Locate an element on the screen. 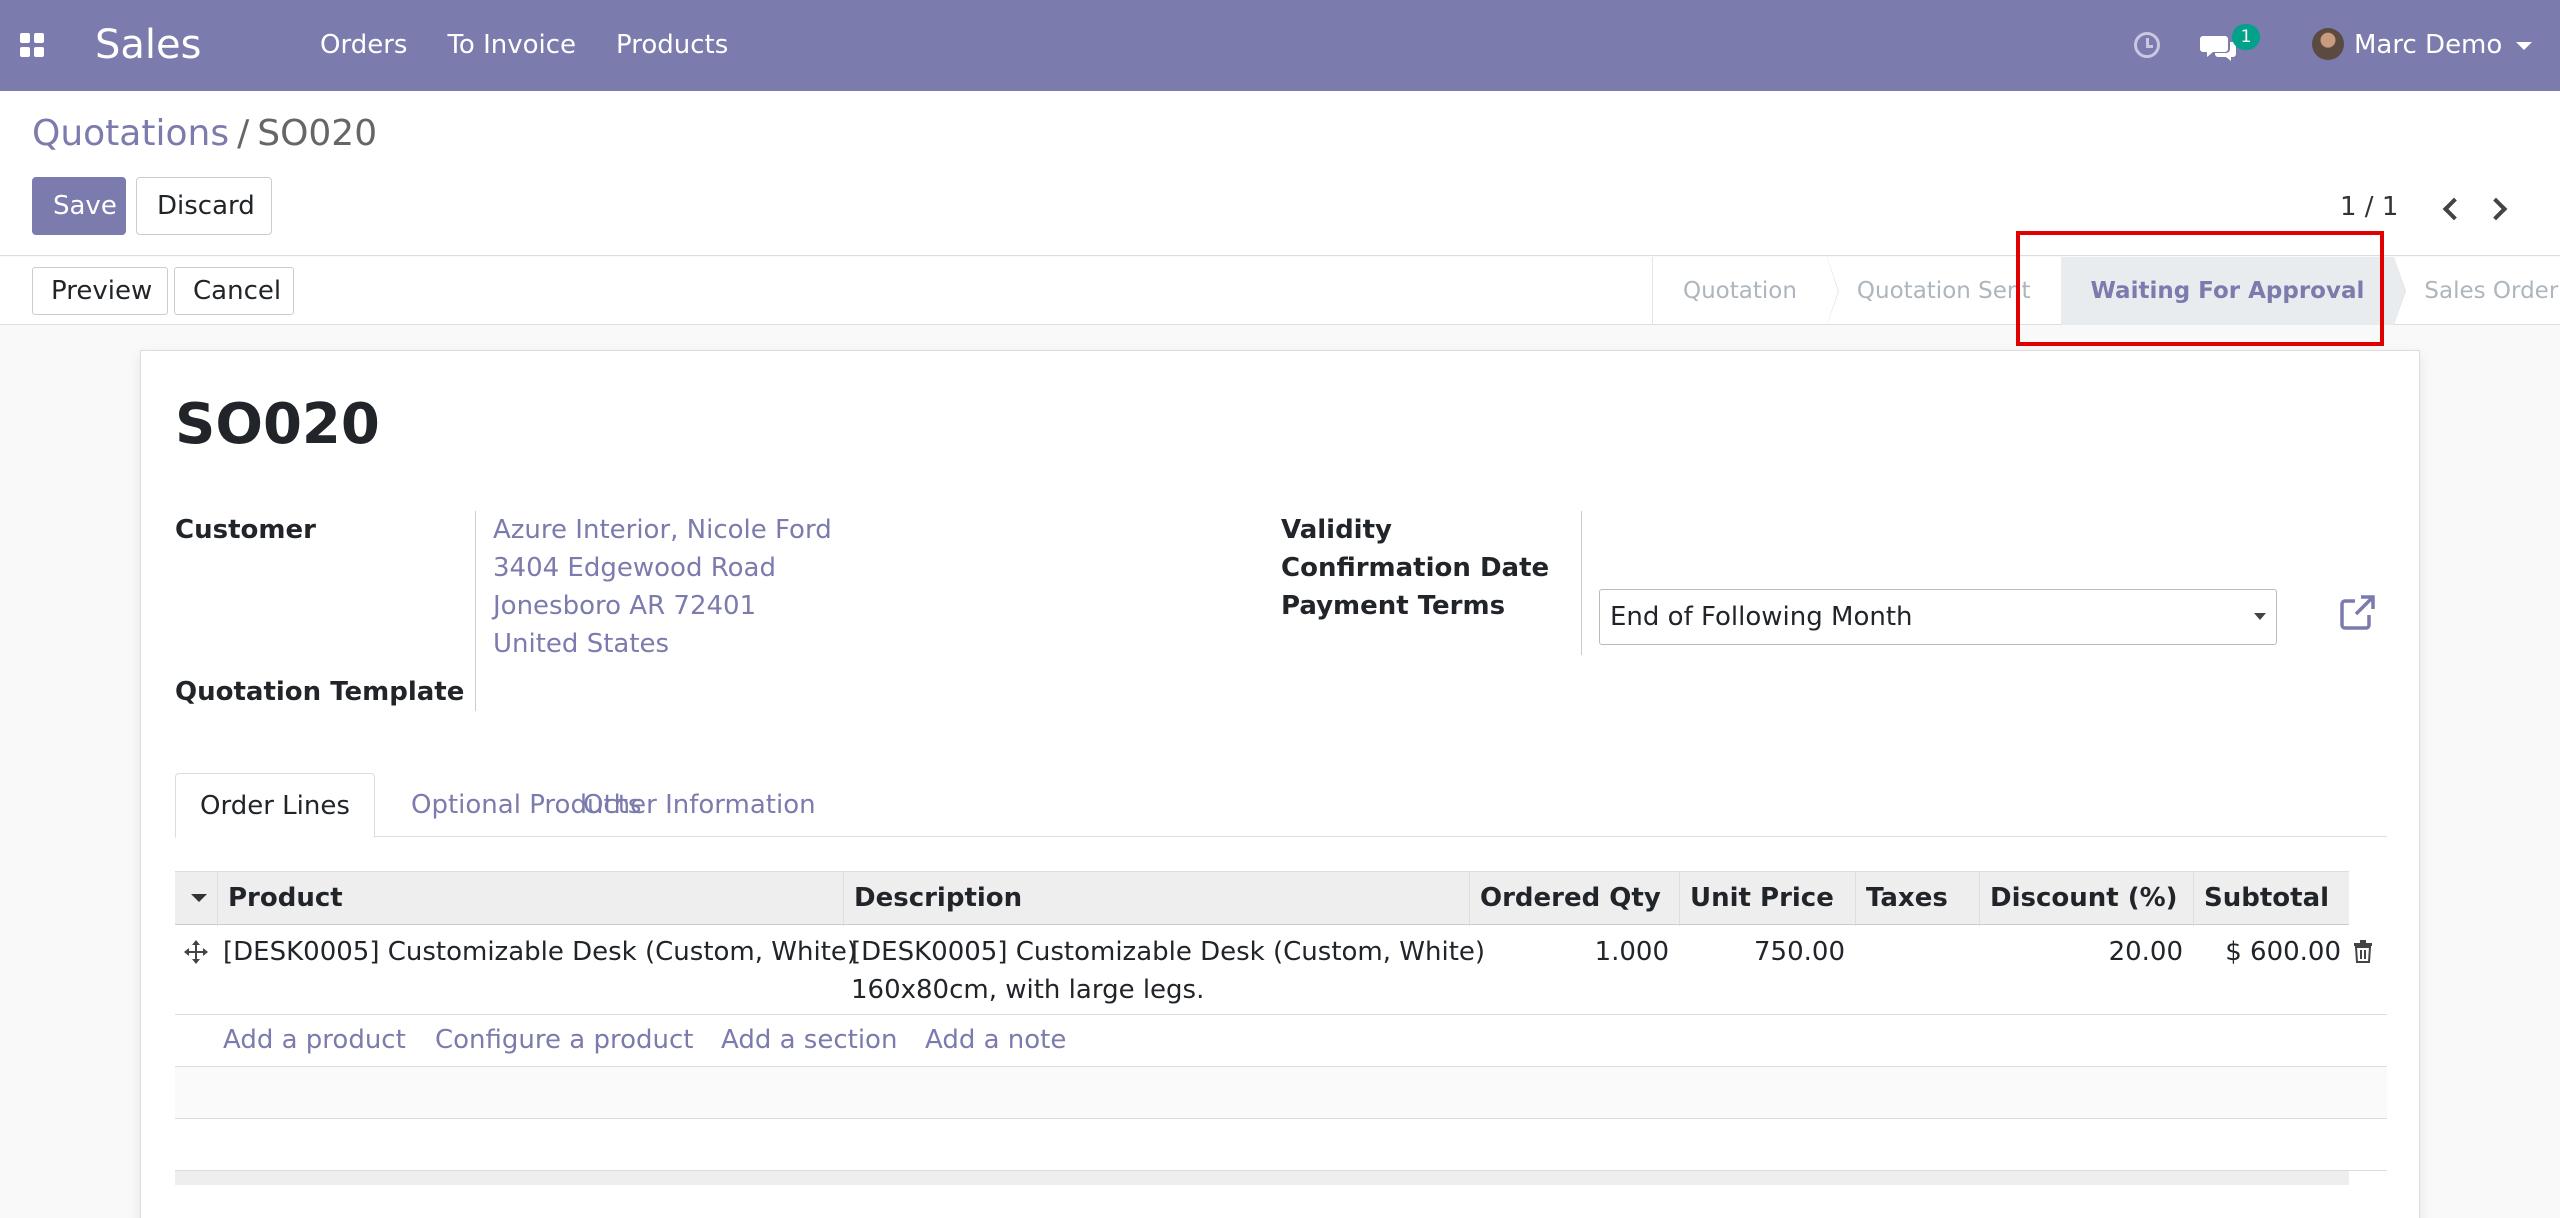 This screenshot has height=1218, width=2560. configure-product-link: Configure a product is located at coordinates (564, 1040).